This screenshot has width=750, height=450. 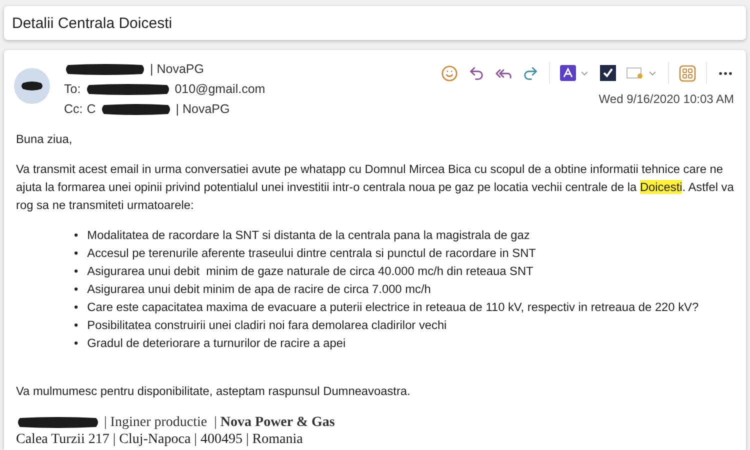 What do you see at coordinates (177, 69) in the screenshot?
I see `sender-name: | NovaPG` at bounding box center [177, 69].